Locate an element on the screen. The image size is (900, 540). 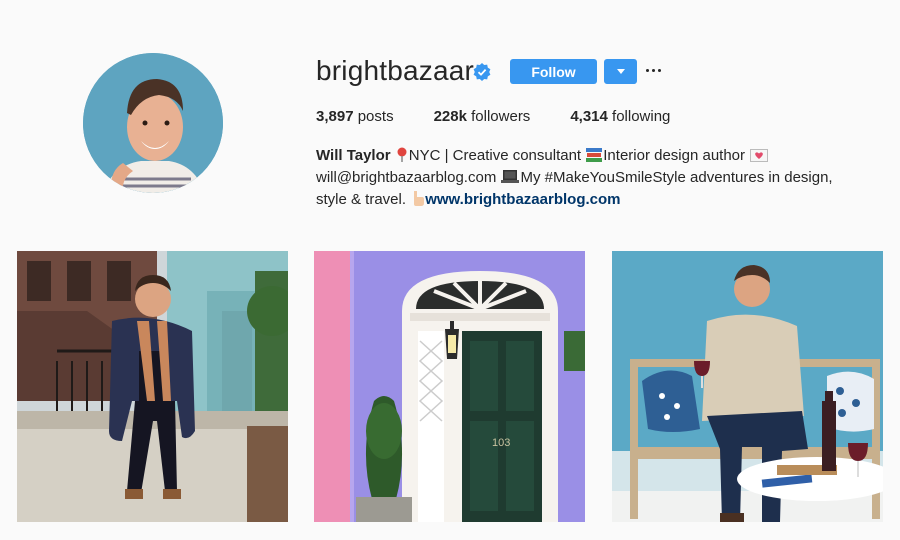
books-icon is located at coordinates (594, 155).